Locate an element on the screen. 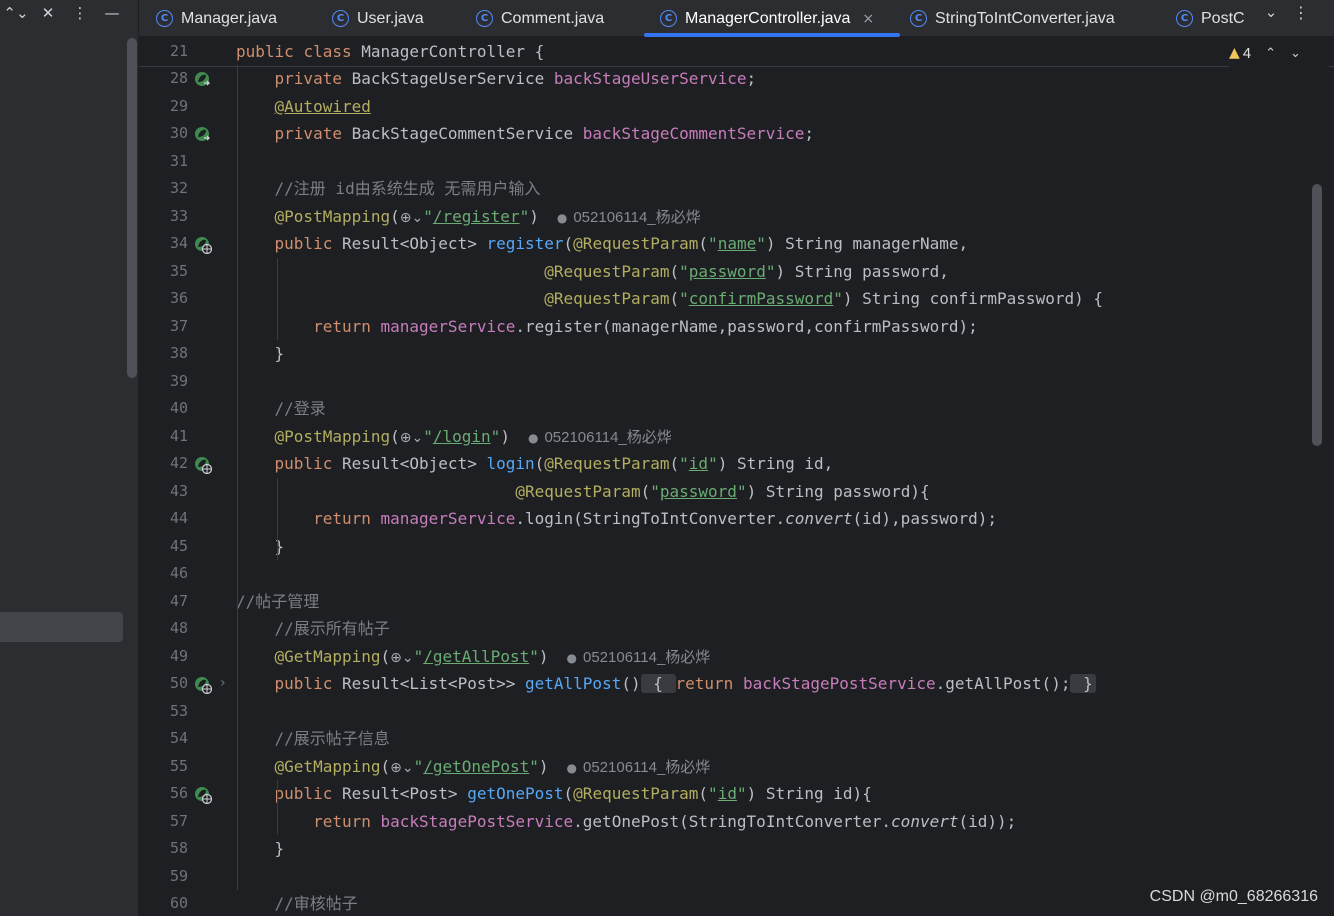 This screenshot has height=916, width=1334. code-line: 45 } is located at coordinates (719, 546).